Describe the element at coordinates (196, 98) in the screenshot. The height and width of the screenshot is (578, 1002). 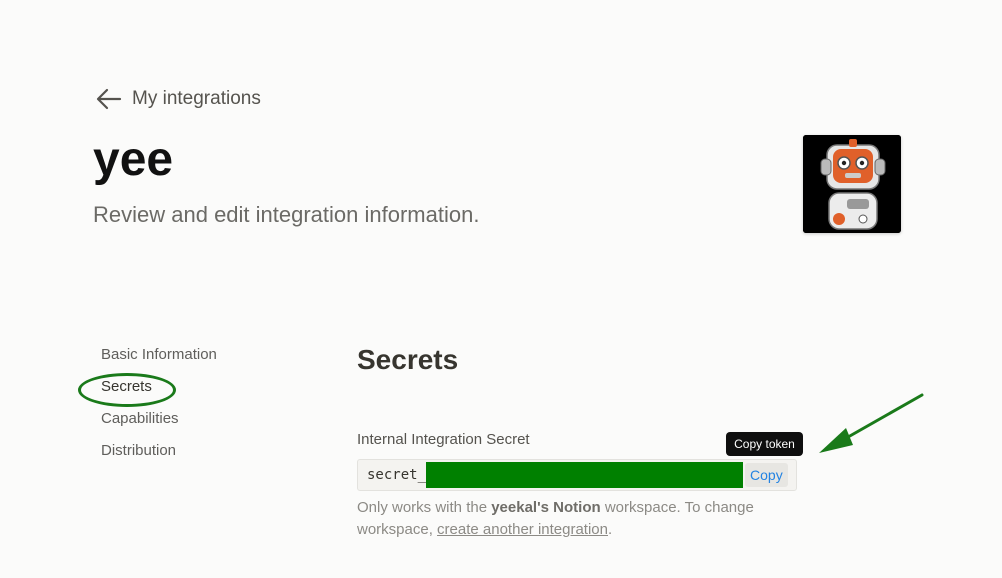
I see `back-link-label: My integrations` at that location.